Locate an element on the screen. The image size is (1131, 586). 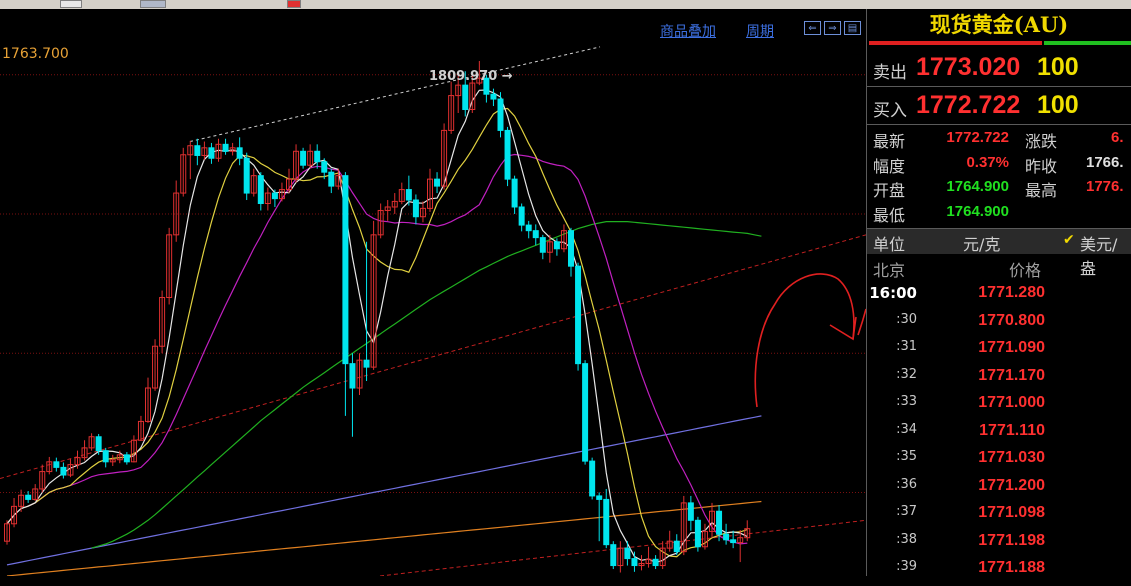
tick-price: 1771.188 is located at coordinates (1011, 567).